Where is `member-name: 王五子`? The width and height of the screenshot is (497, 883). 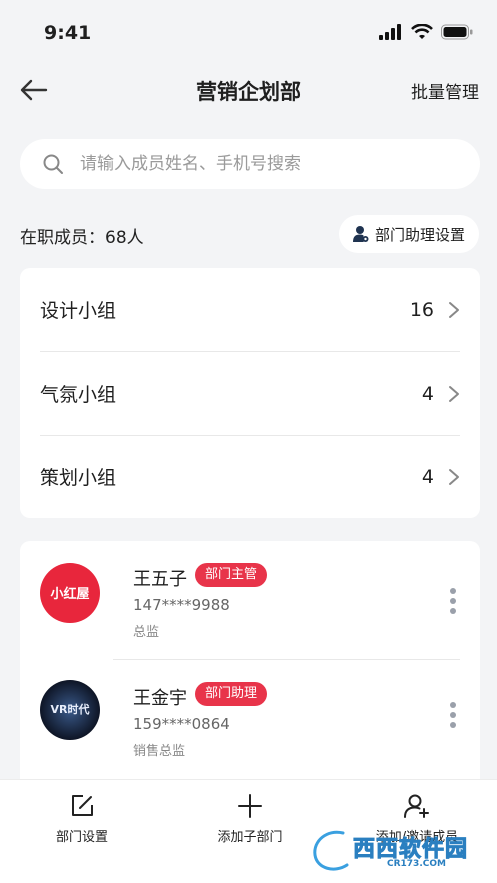
member-name: 王五子 is located at coordinates (160, 579).